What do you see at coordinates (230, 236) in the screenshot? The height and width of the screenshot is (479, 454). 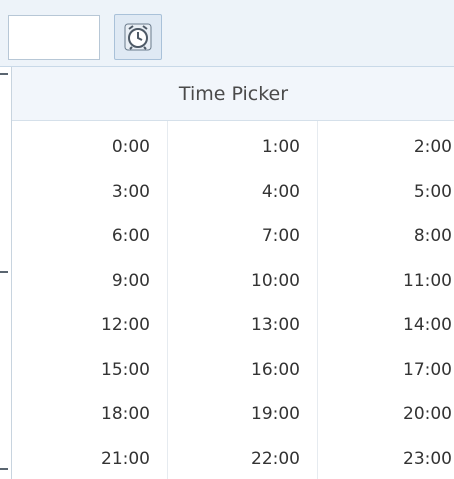 I see `time-option: 7:00` at bounding box center [230, 236].